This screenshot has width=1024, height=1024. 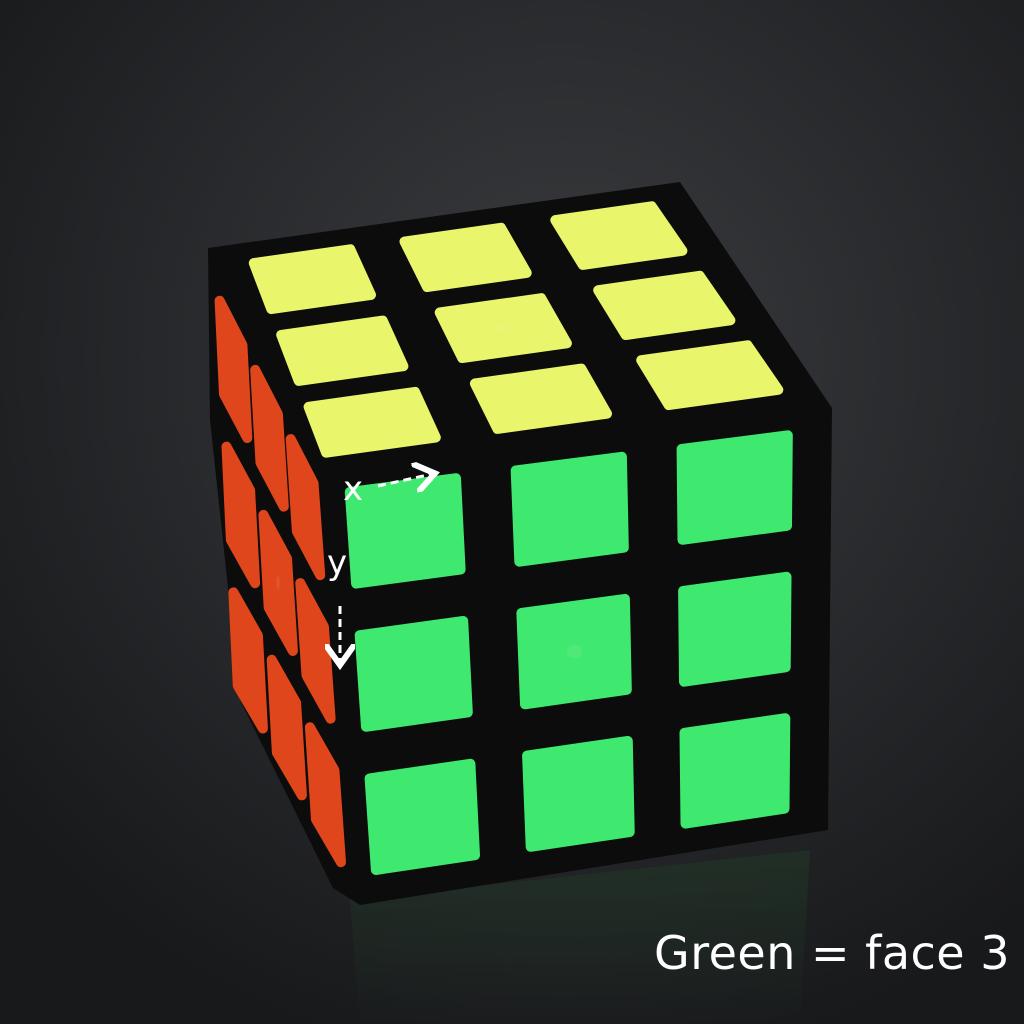 What do you see at coordinates (278, 583) in the screenshot?
I see `left-center-highlight` at bounding box center [278, 583].